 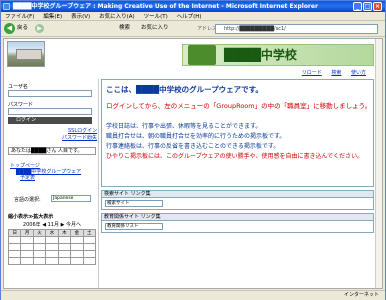 I want to click on username-label: ユーザ名, so click(x=18, y=87).